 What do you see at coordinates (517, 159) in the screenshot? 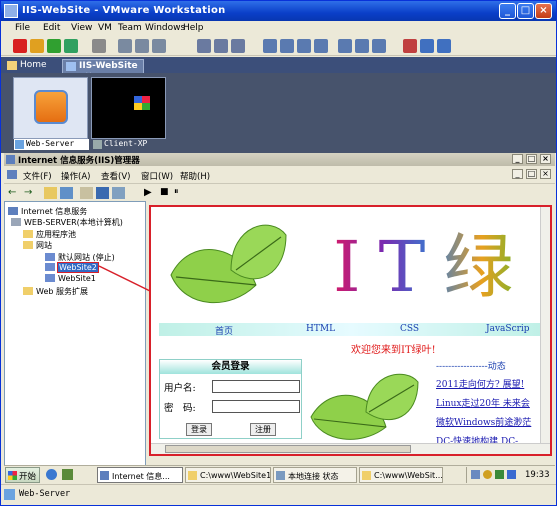
I see `iis-minimize-button: _` at bounding box center [517, 159].